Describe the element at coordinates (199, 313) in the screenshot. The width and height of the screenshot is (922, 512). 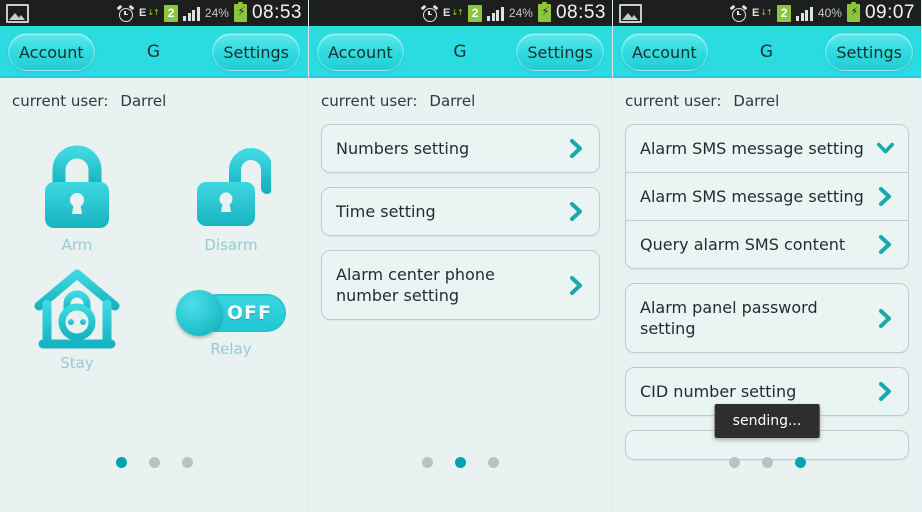
I see `toggle-knob` at that location.